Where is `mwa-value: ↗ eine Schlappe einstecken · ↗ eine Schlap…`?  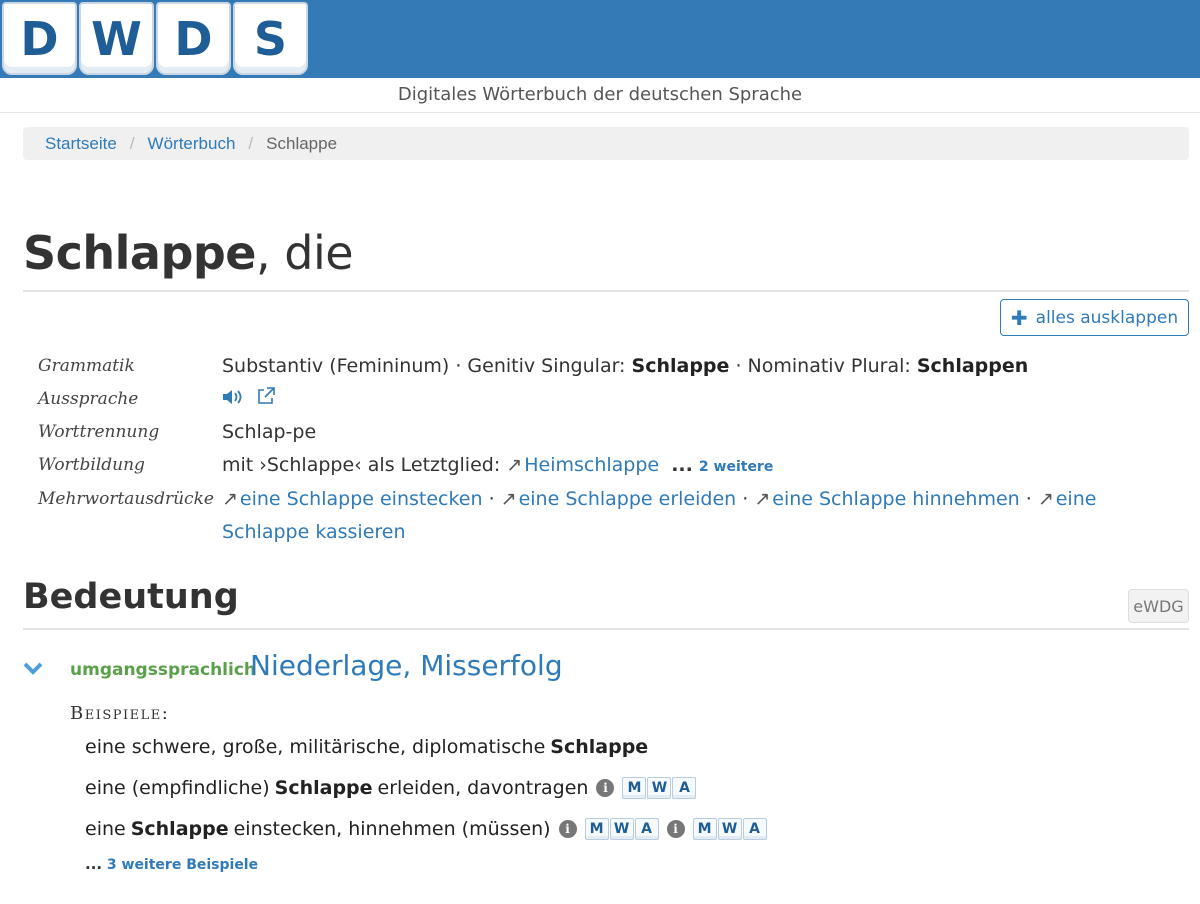 mwa-value: ↗ eine Schlappe einstecken · ↗ eine Schlap… is located at coordinates (659, 515).